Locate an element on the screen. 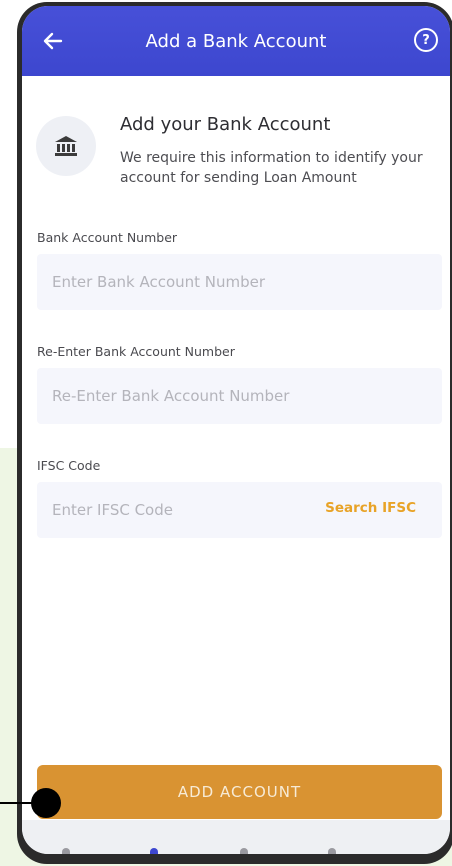 Image resolution: width=452 pixels, height=866 pixels. arrow-left-icon is located at coordinates (53, 41).